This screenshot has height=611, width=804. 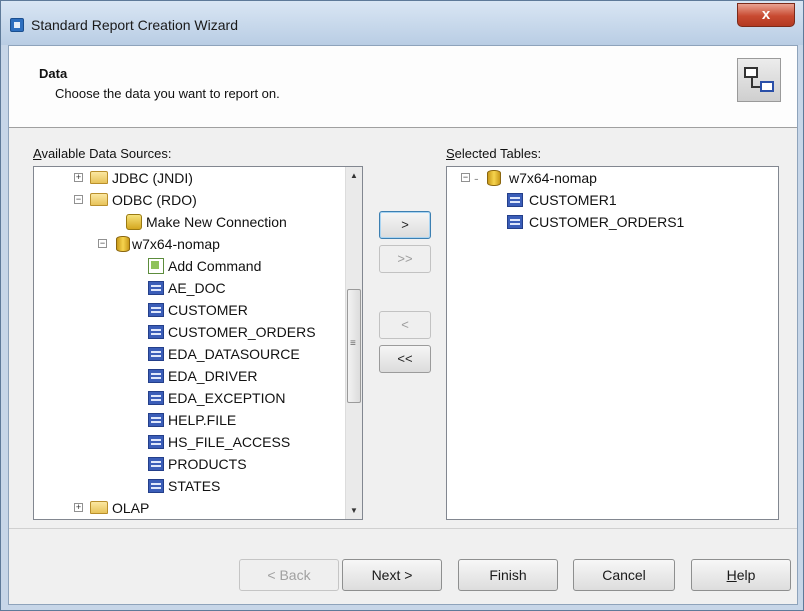 I want to click on tree-item-olap: + OLAP, so click(x=190, y=508).